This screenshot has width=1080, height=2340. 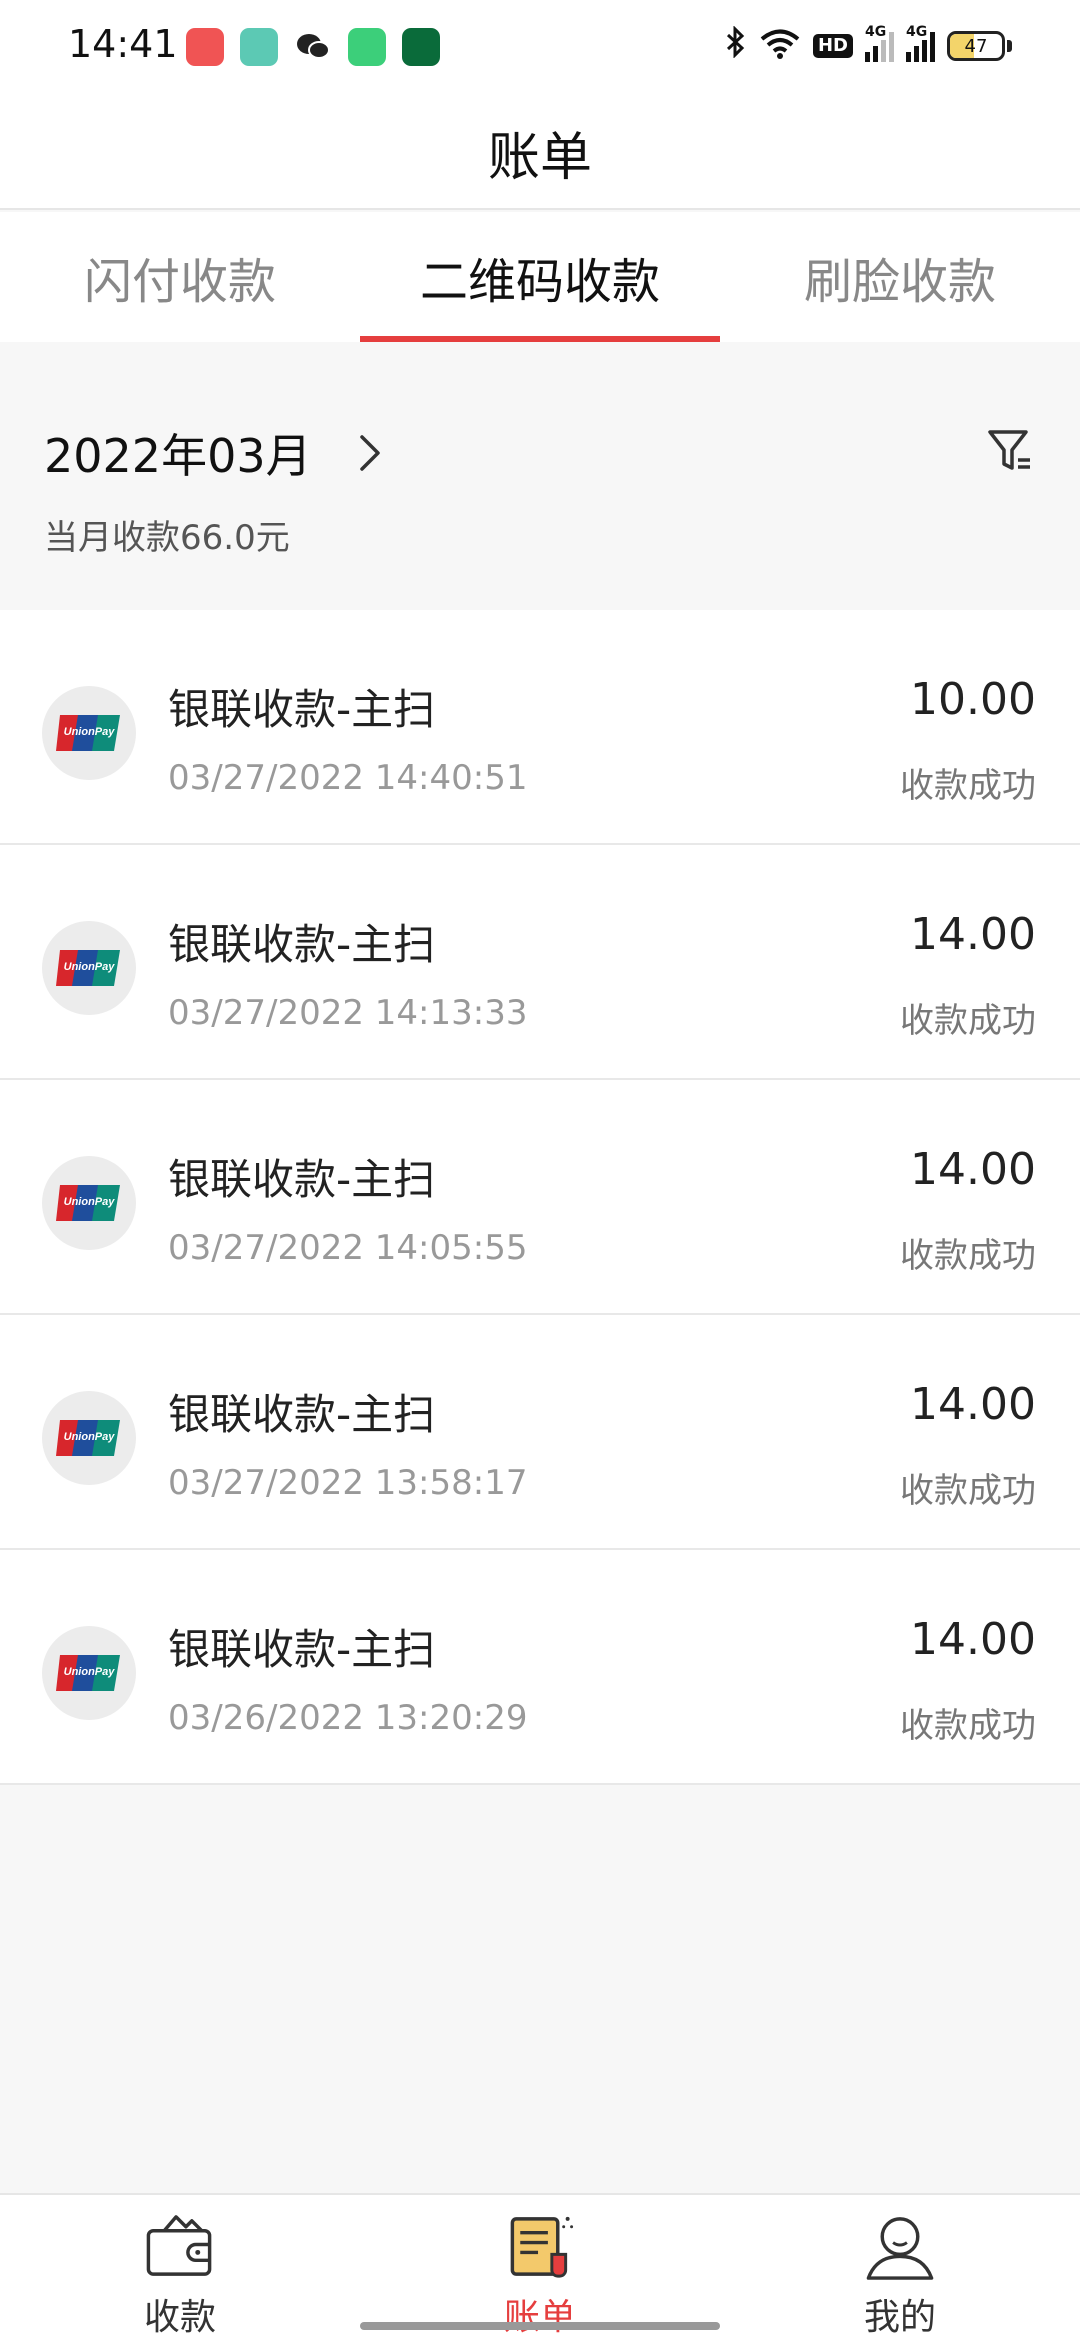 I want to click on chevron-right-icon, so click(x=369, y=453).